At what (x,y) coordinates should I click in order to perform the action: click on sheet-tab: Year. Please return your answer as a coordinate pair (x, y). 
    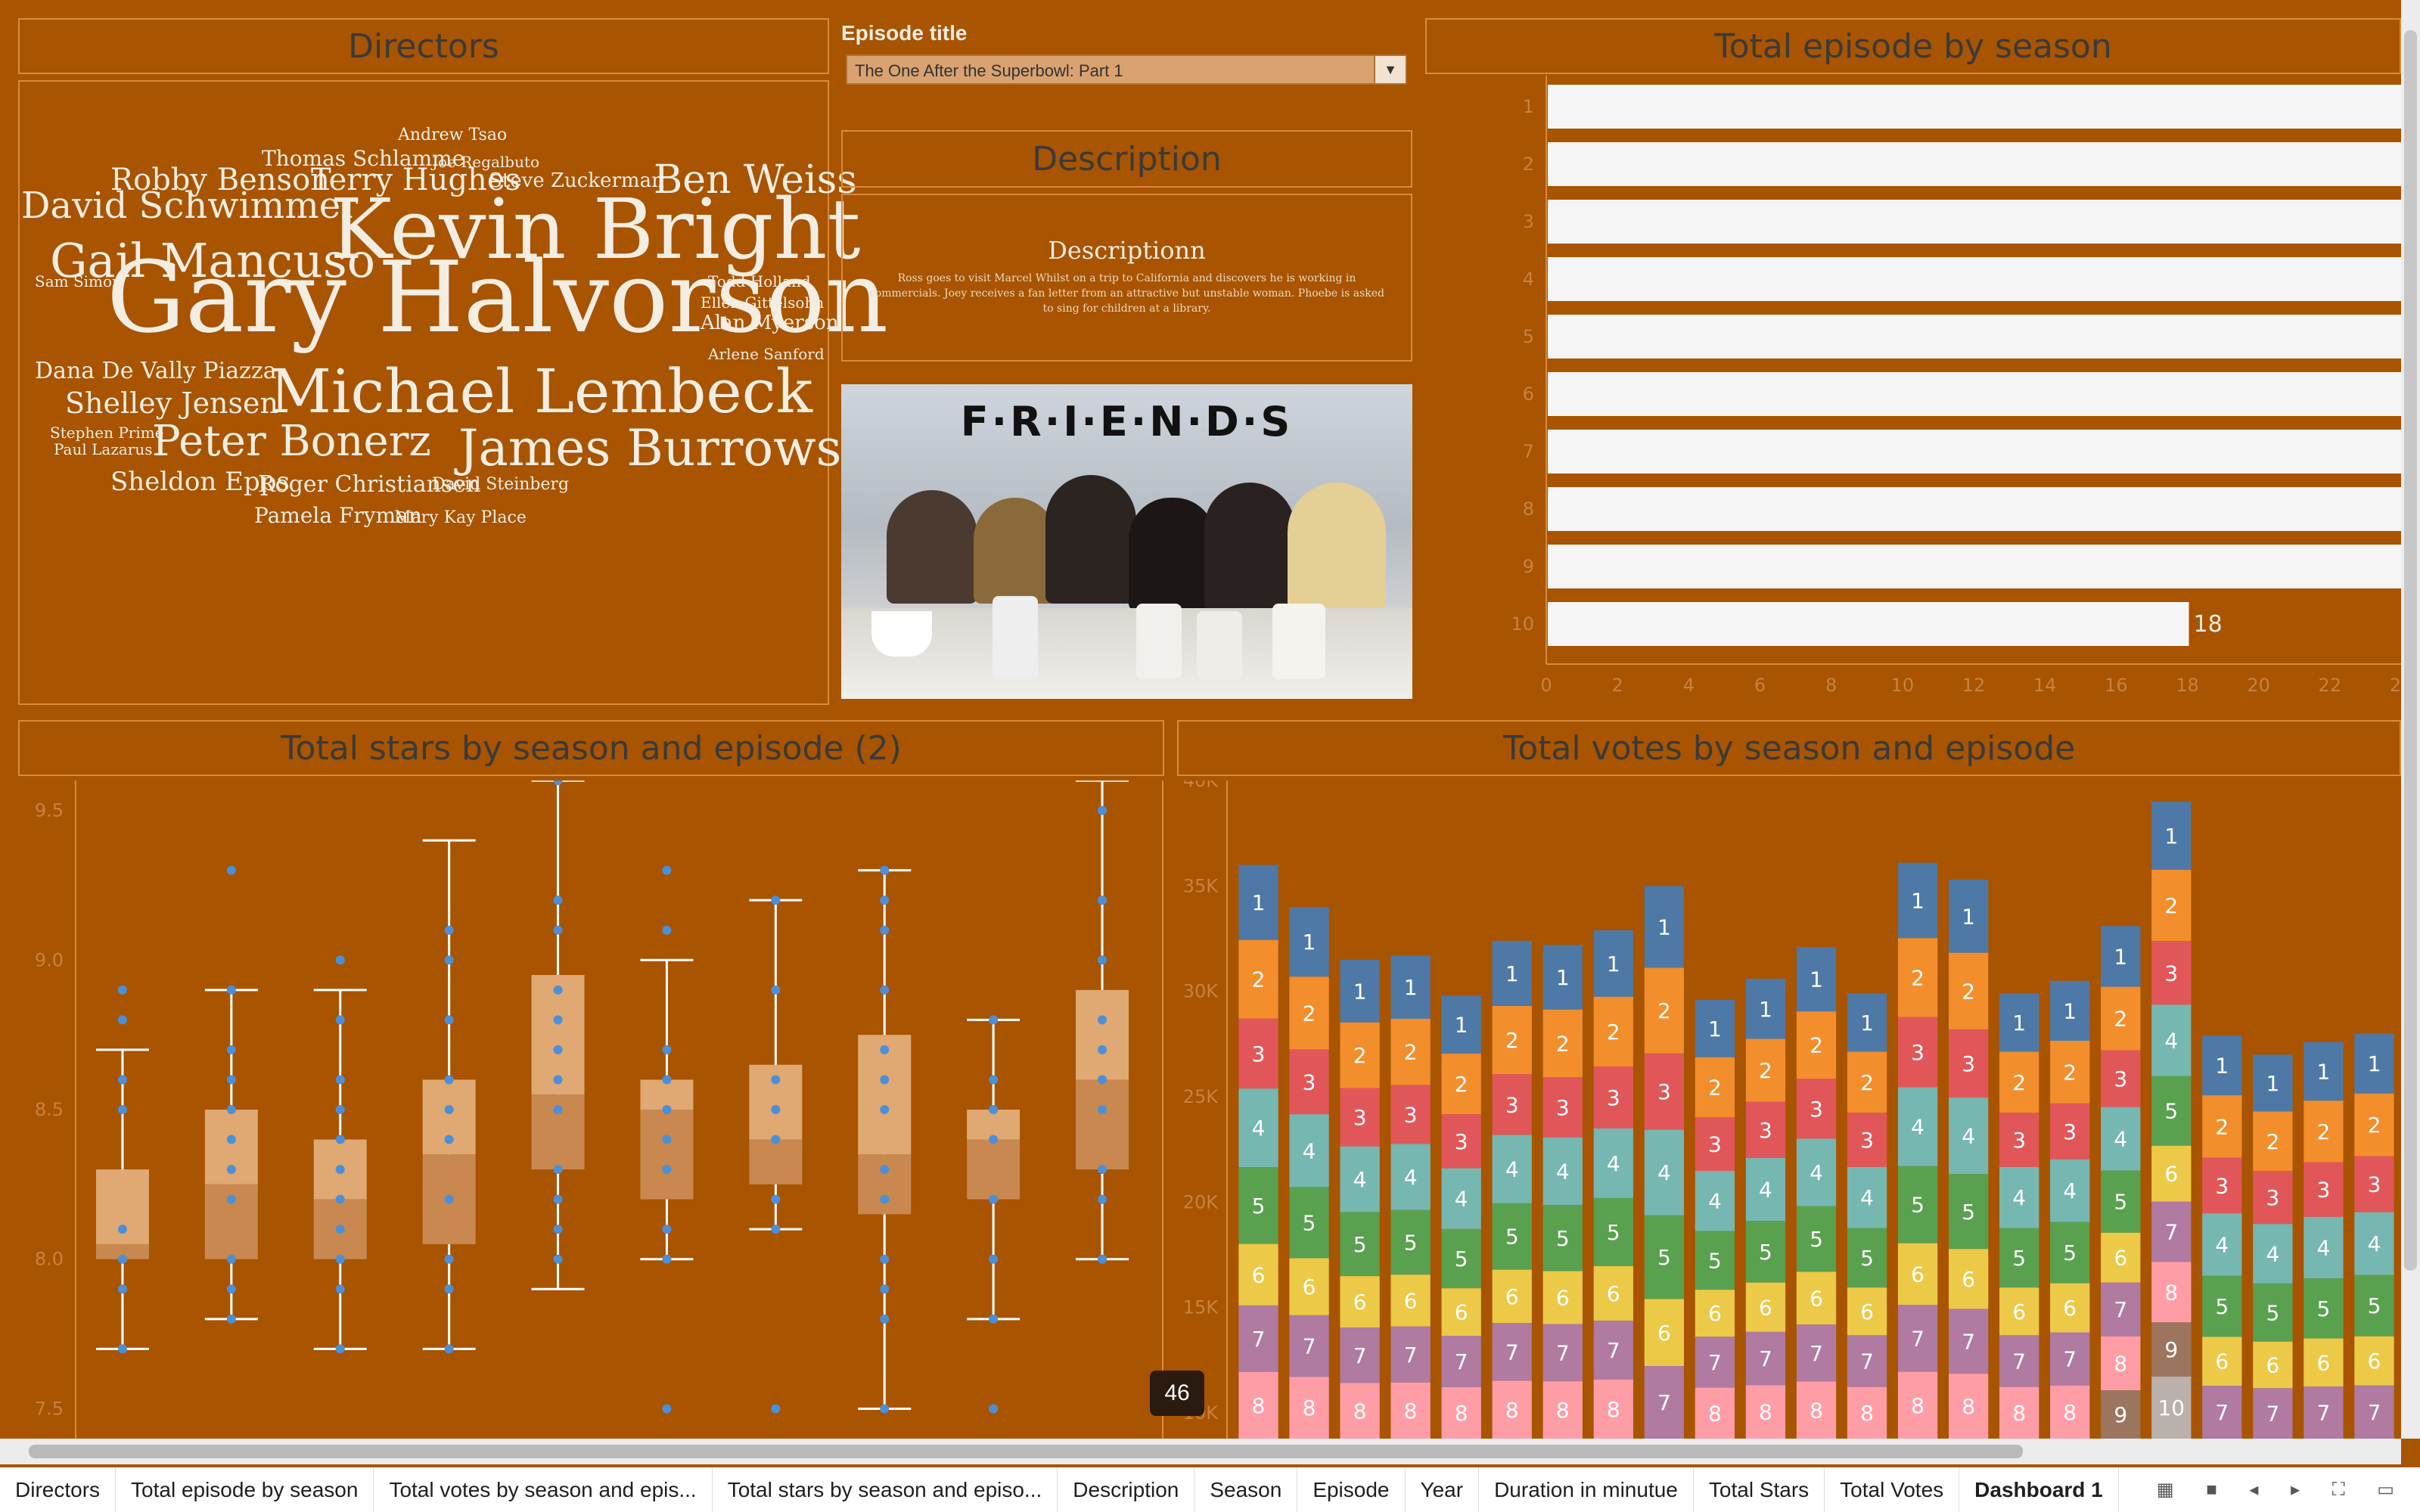
    Looking at the image, I should click on (1443, 1489).